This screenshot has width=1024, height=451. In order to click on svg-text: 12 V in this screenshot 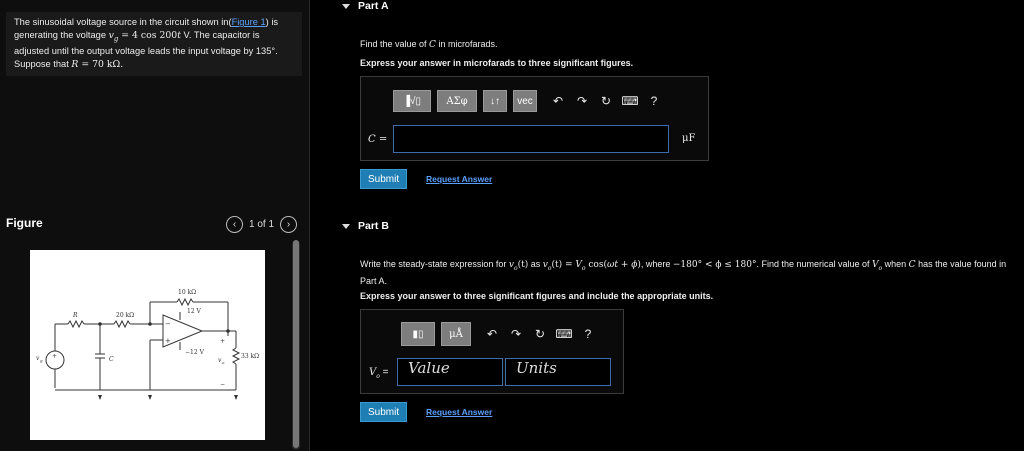, I will do `click(194, 311)`.